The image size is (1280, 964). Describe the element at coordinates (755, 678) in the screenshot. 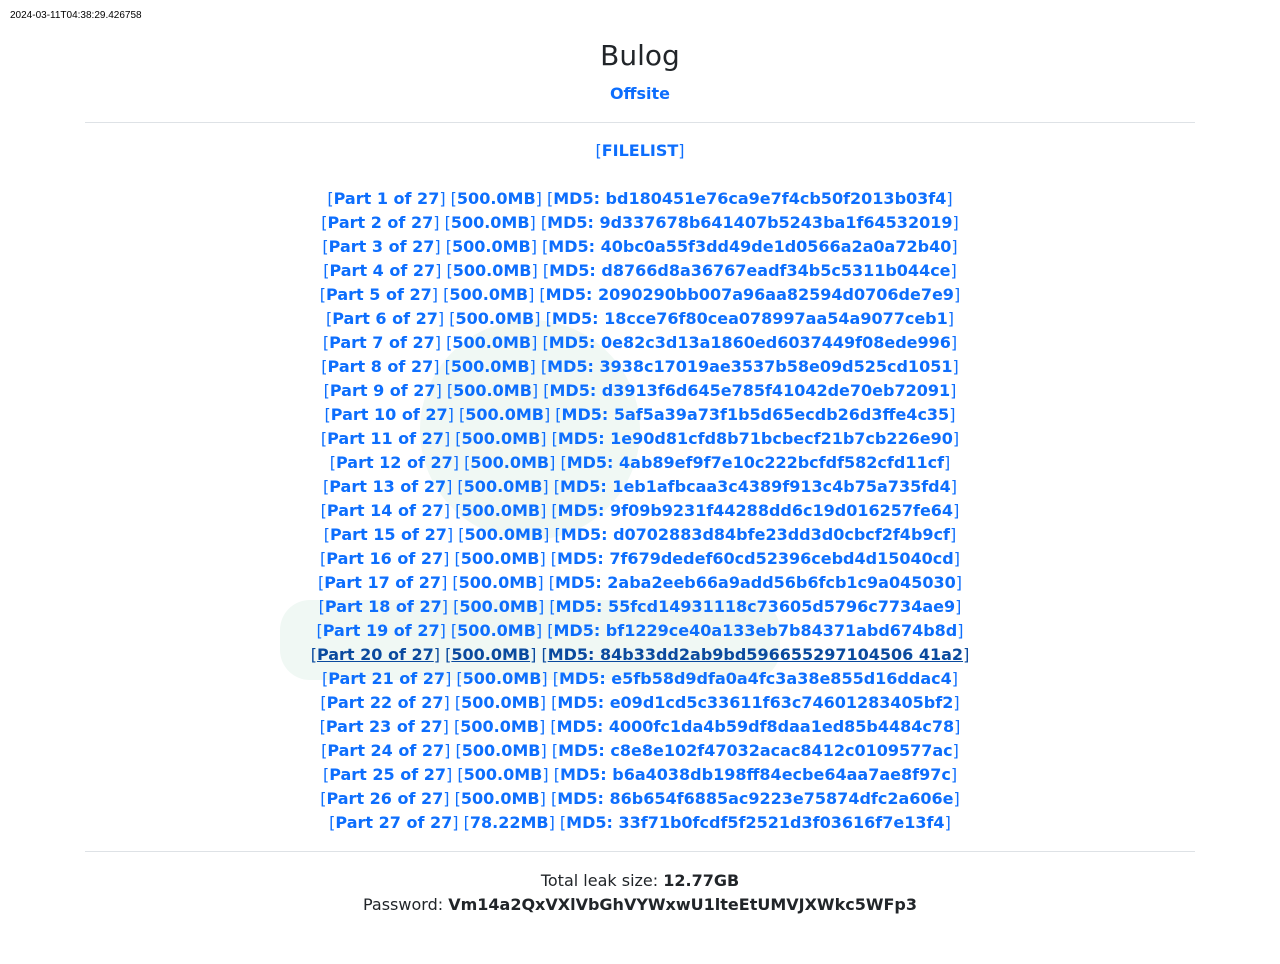

I see `part-md5-link: MD5: e5fb58d9dfa0a4fc3a38e855d16ddac4` at that location.